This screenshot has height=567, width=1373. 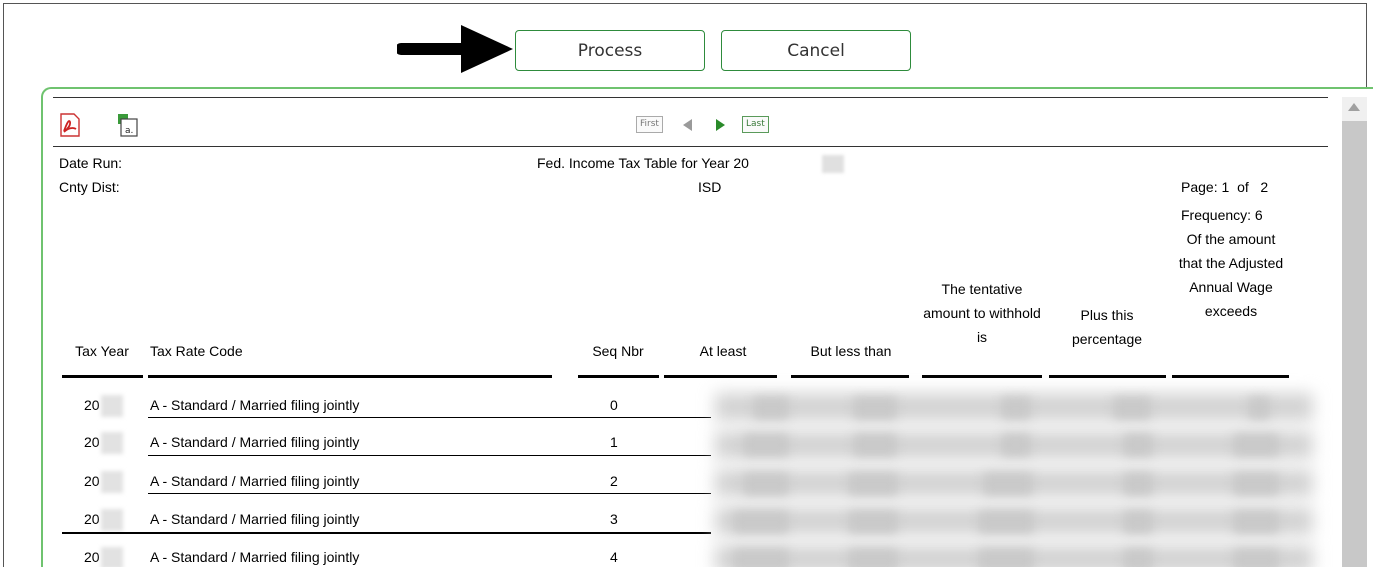 I want to click on date-run-label: Date Run:, so click(x=91, y=163).